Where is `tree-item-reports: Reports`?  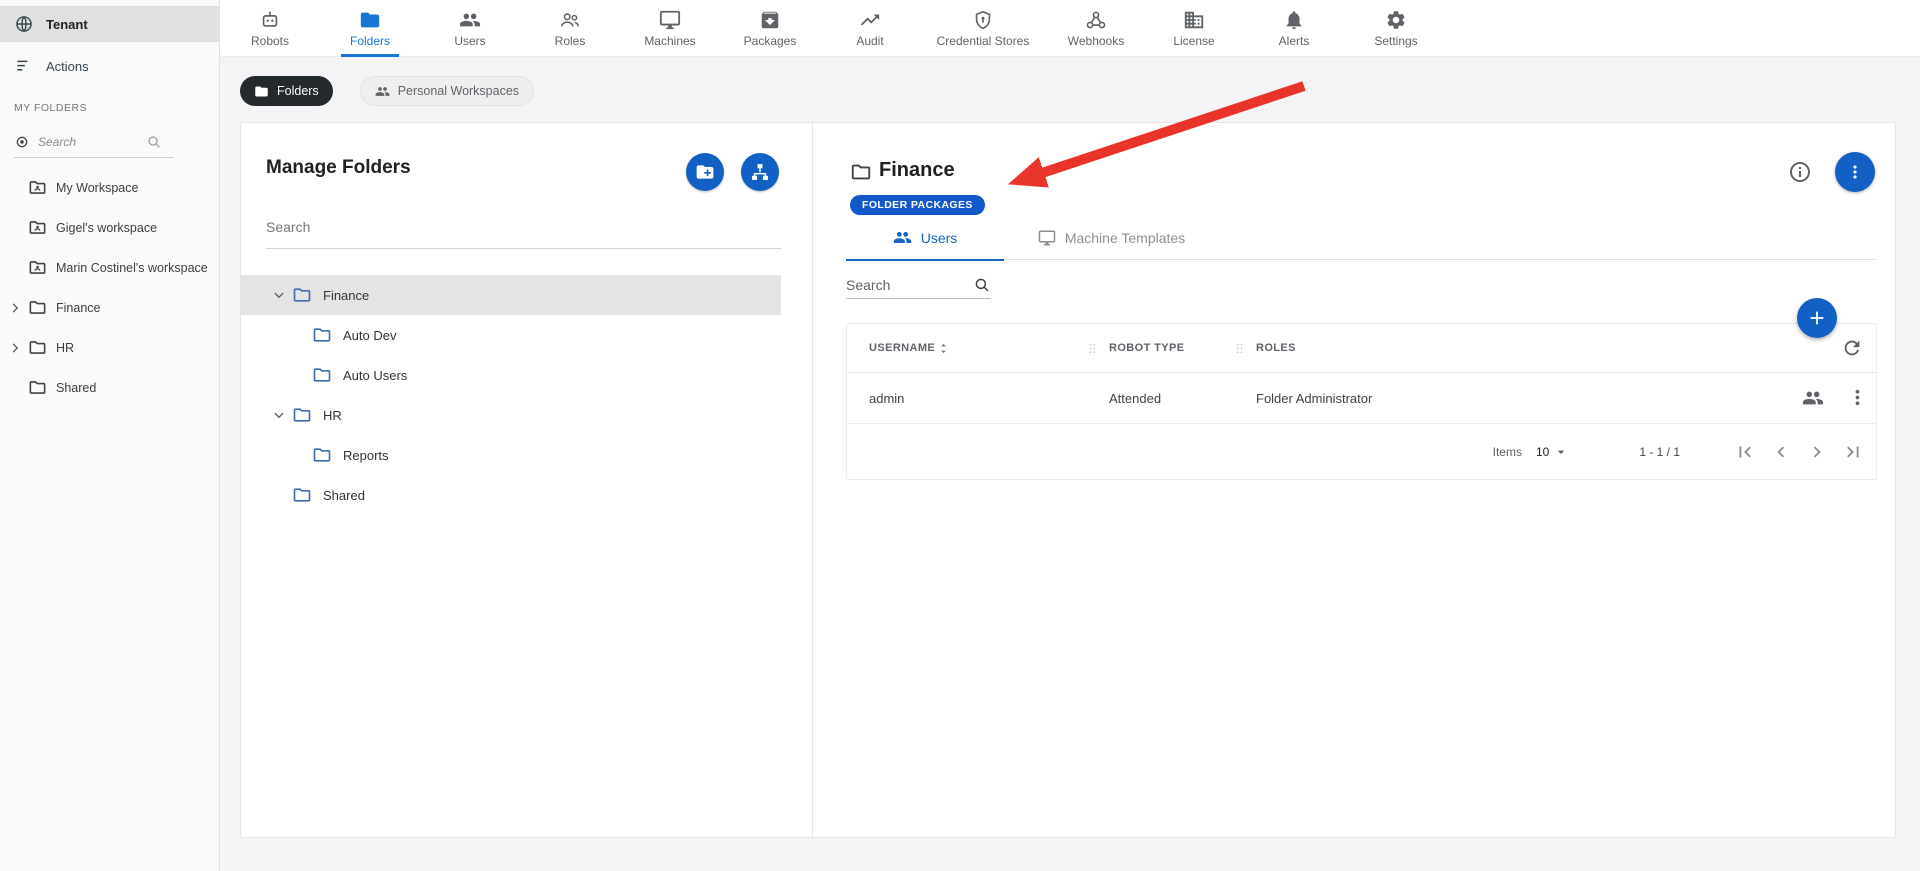 tree-item-reports: Reports is located at coordinates (511, 455).